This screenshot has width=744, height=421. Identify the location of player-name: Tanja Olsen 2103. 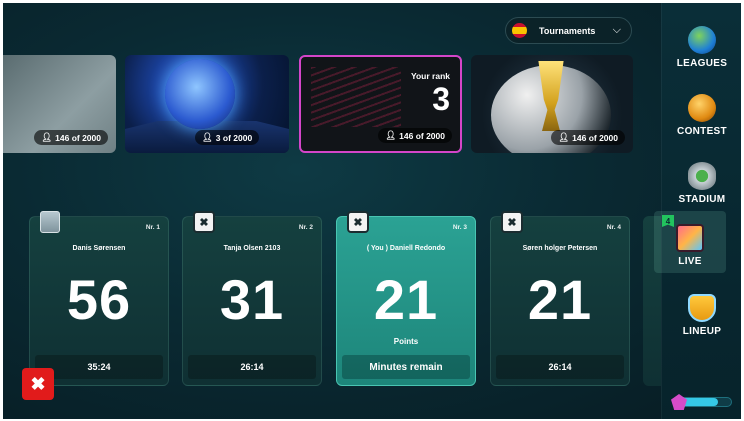
(252, 248).